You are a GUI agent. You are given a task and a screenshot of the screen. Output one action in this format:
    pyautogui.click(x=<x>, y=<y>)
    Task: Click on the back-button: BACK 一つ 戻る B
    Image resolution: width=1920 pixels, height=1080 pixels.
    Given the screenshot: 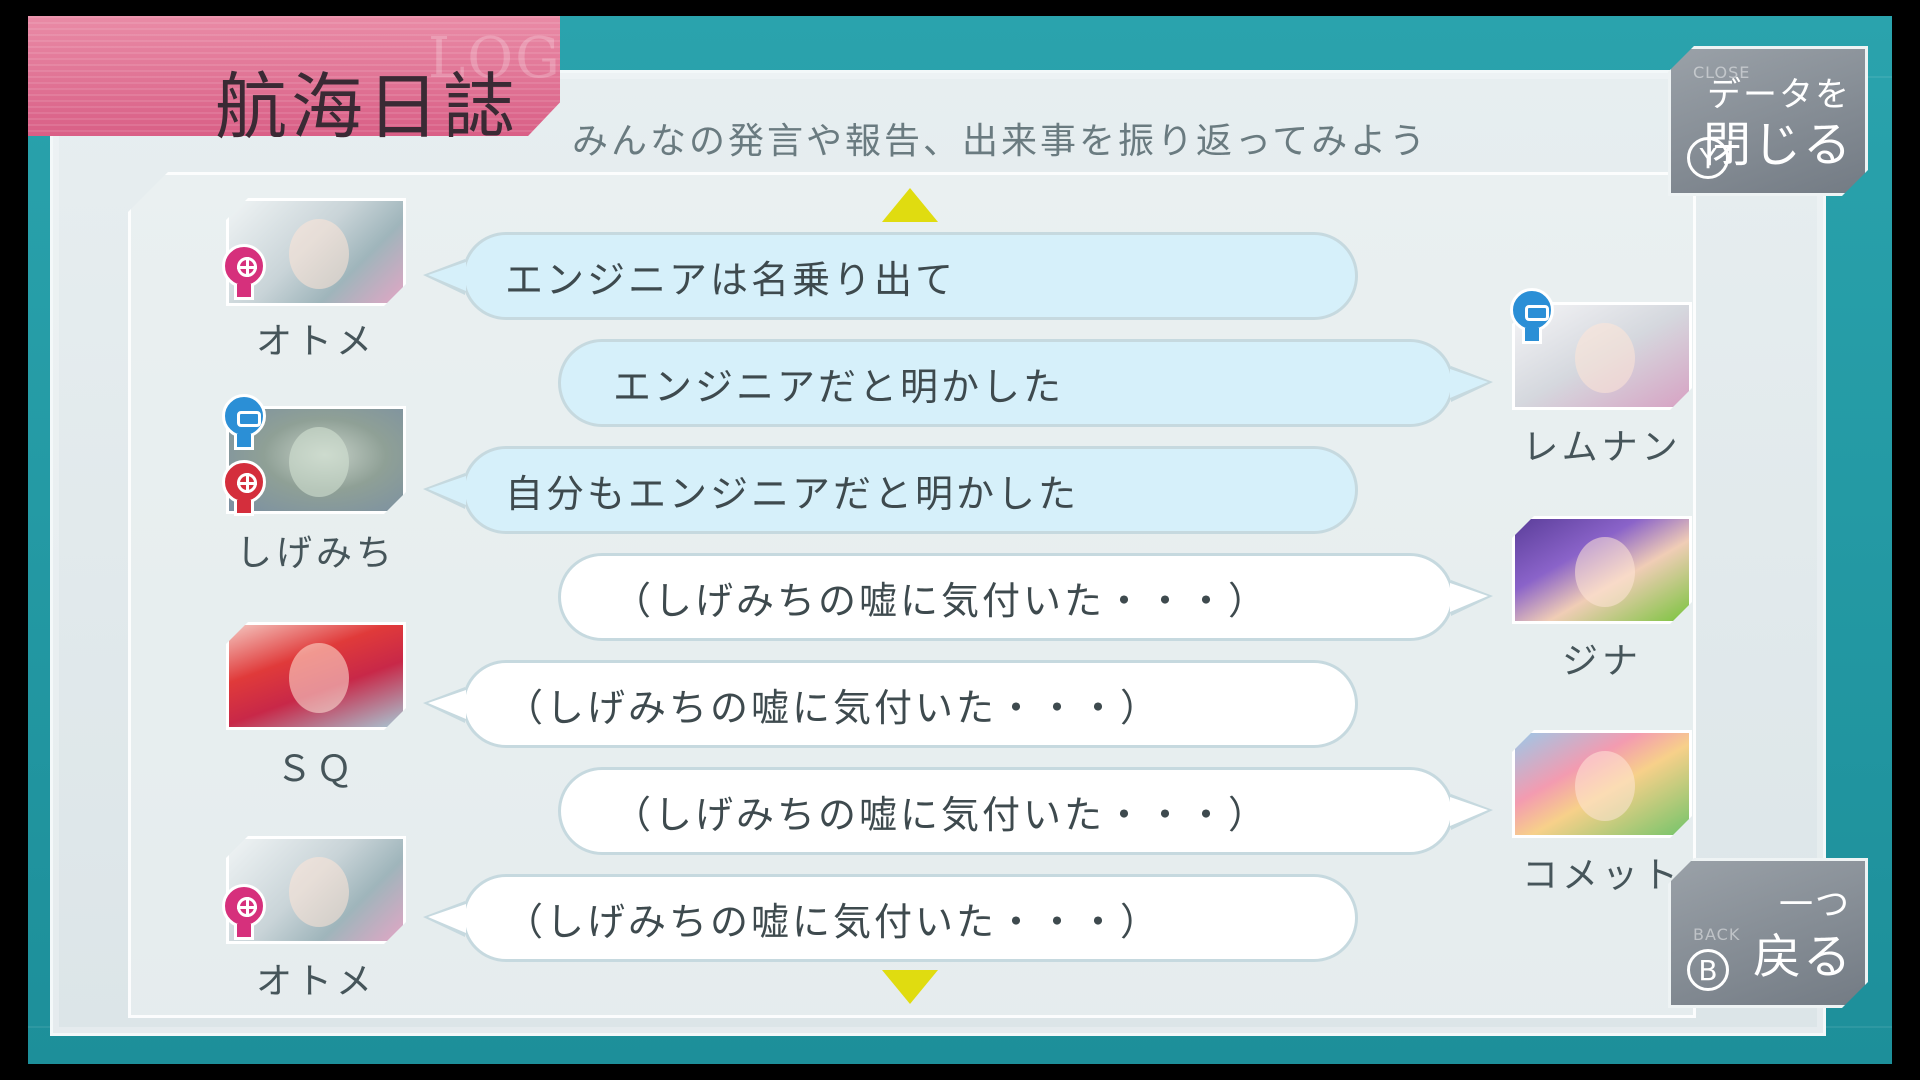 What is the action you would take?
    pyautogui.click(x=1768, y=933)
    